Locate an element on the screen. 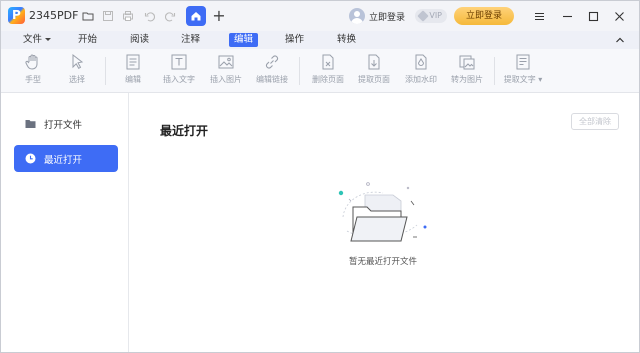 Image resolution: width=640 pixels, height=353 pixels. undo-icon is located at coordinates (150, 16).